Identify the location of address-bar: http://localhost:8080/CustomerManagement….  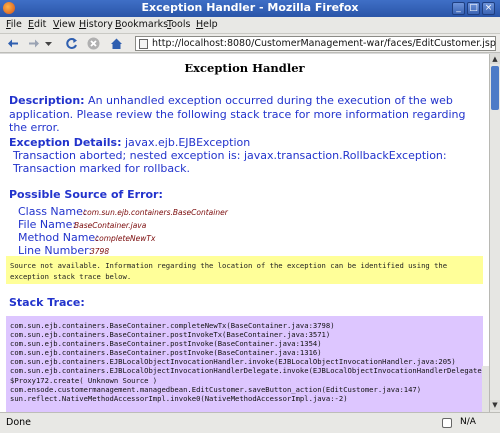
(315, 43).